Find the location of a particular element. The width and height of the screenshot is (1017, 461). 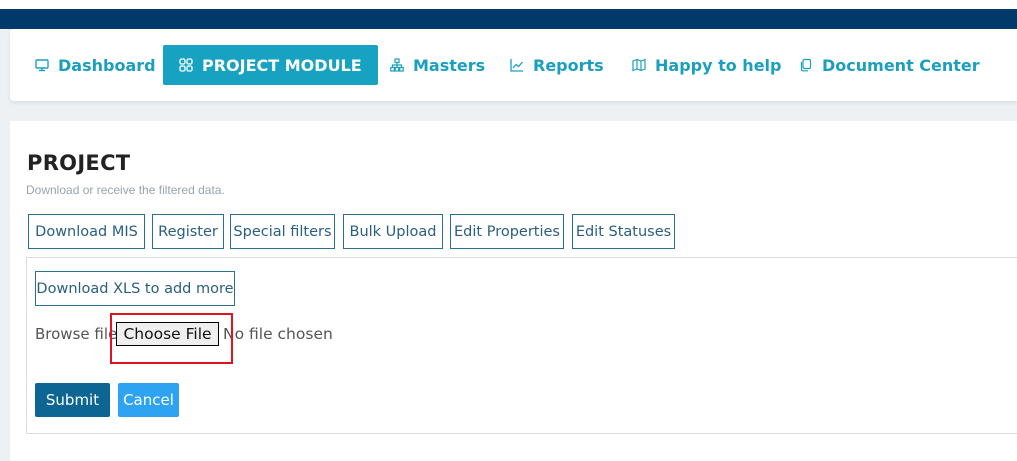

line-chart-icon is located at coordinates (517, 65).